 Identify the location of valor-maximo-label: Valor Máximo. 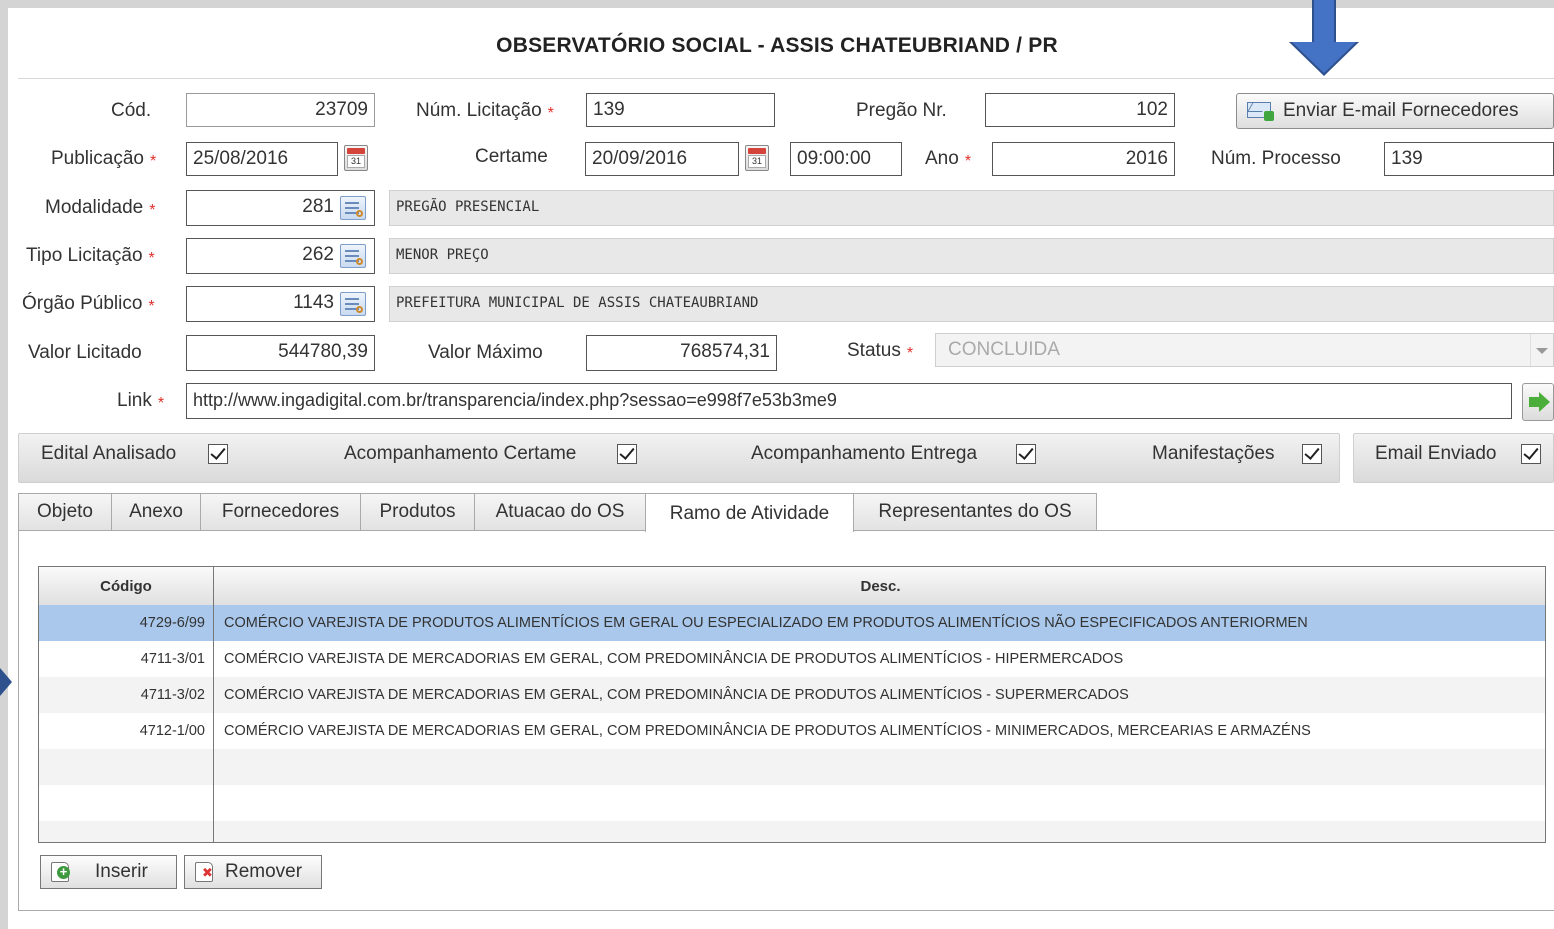
(485, 352).